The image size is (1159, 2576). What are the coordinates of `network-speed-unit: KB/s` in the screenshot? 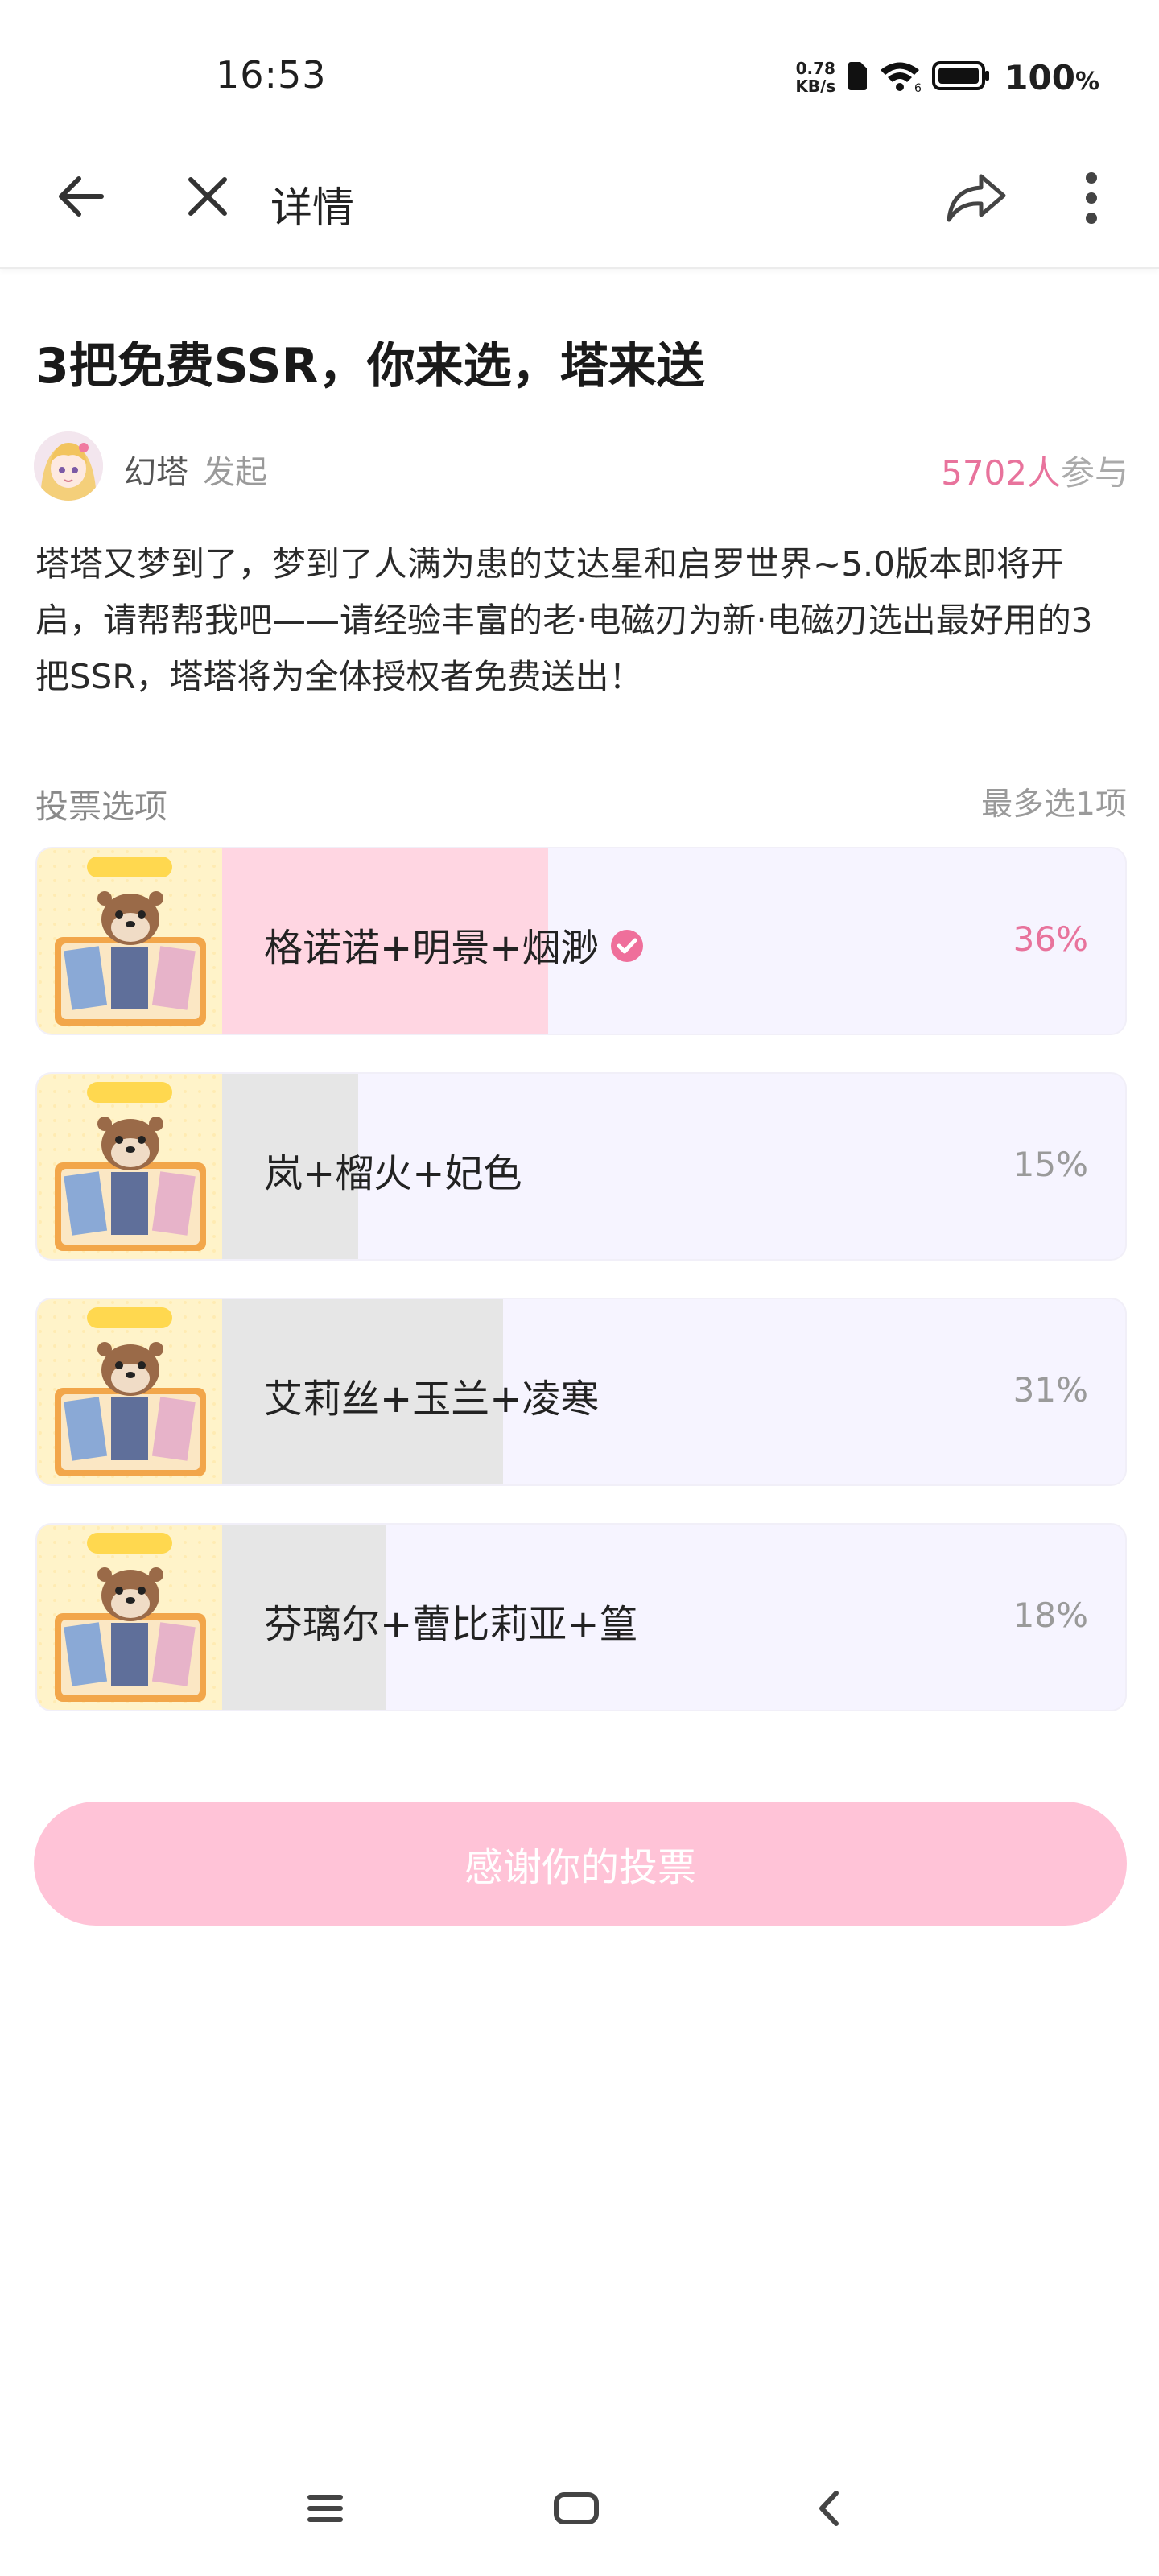 It's located at (815, 86).